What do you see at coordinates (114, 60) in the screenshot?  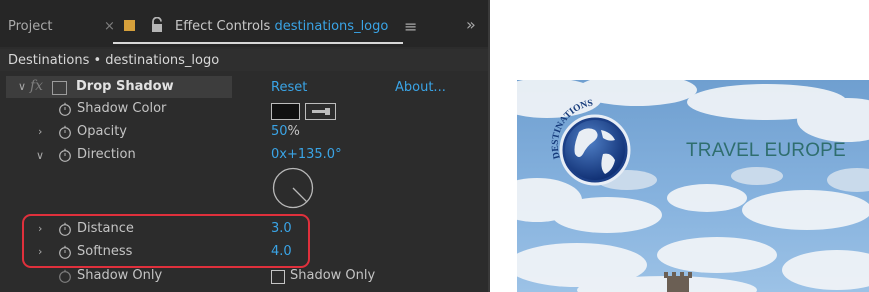 I see `breadcrumb-text: Destinations • destinations_logo` at bounding box center [114, 60].